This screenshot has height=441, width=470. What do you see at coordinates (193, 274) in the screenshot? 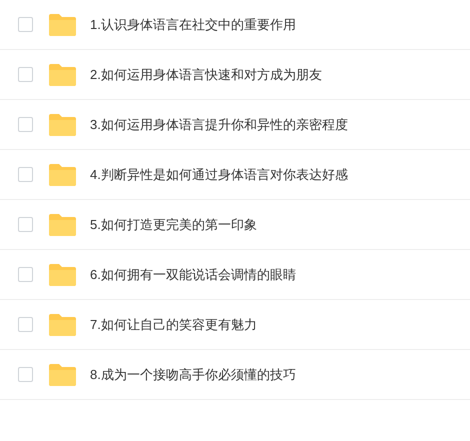
I see `file-name: 6.如何拥有一双能说话会调情的眼睛` at bounding box center [193, 274].